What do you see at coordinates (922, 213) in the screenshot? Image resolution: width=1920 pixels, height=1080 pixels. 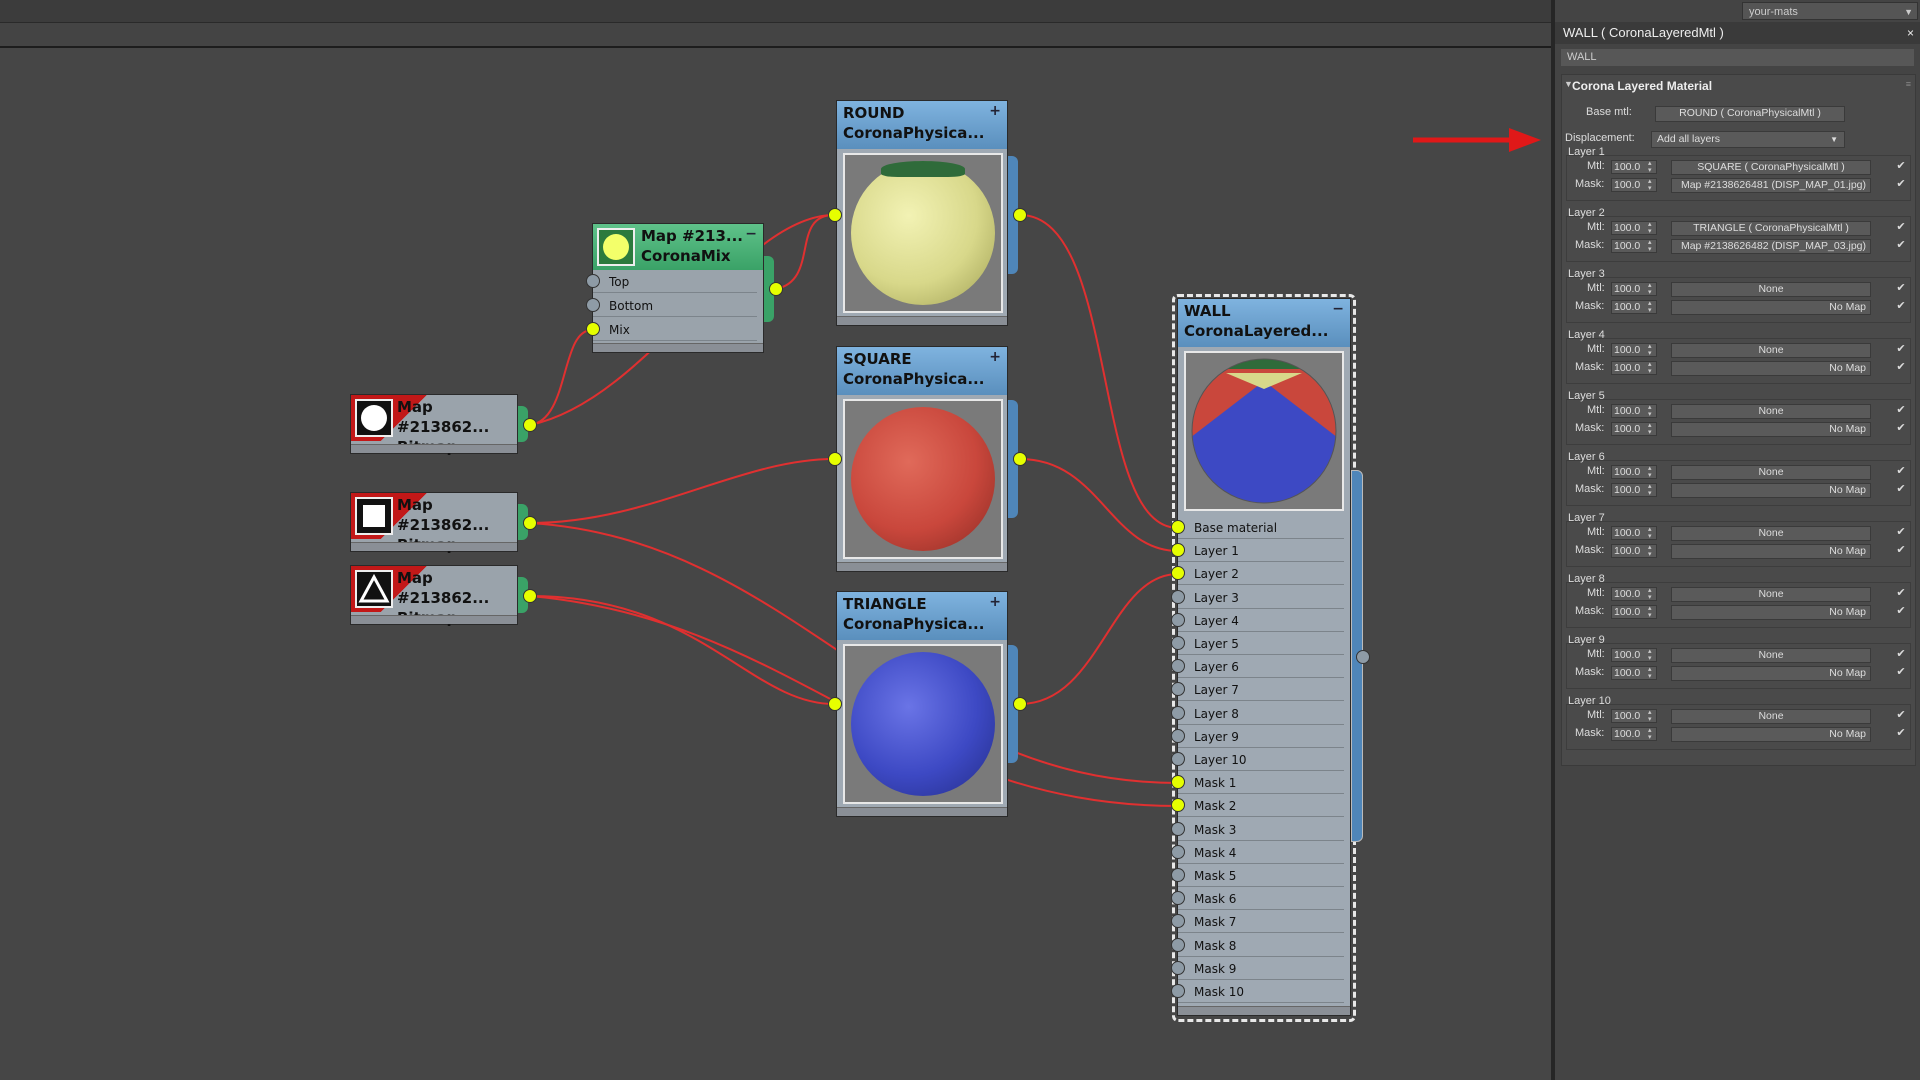 I see `node-round: ROUND CoronaPhysica... +` at bounding box center [922, 213].